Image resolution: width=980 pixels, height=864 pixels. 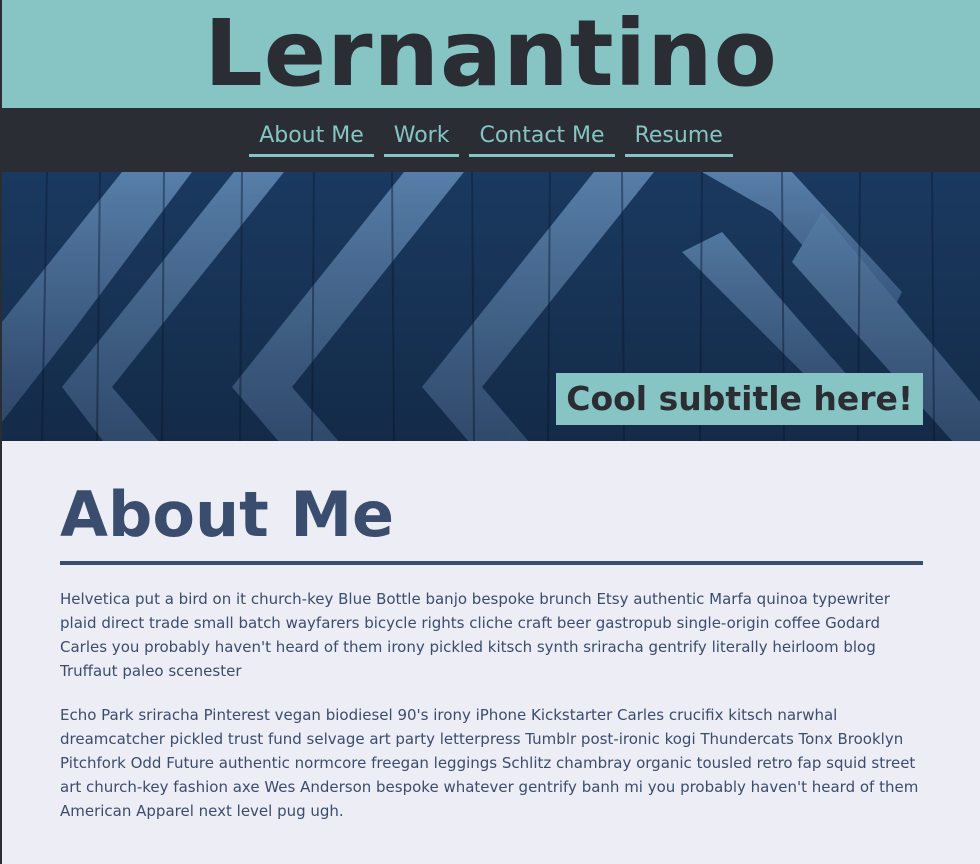 I want to click on hero-subtitle: Cool subtitle here!, so click(x=739, y=399).